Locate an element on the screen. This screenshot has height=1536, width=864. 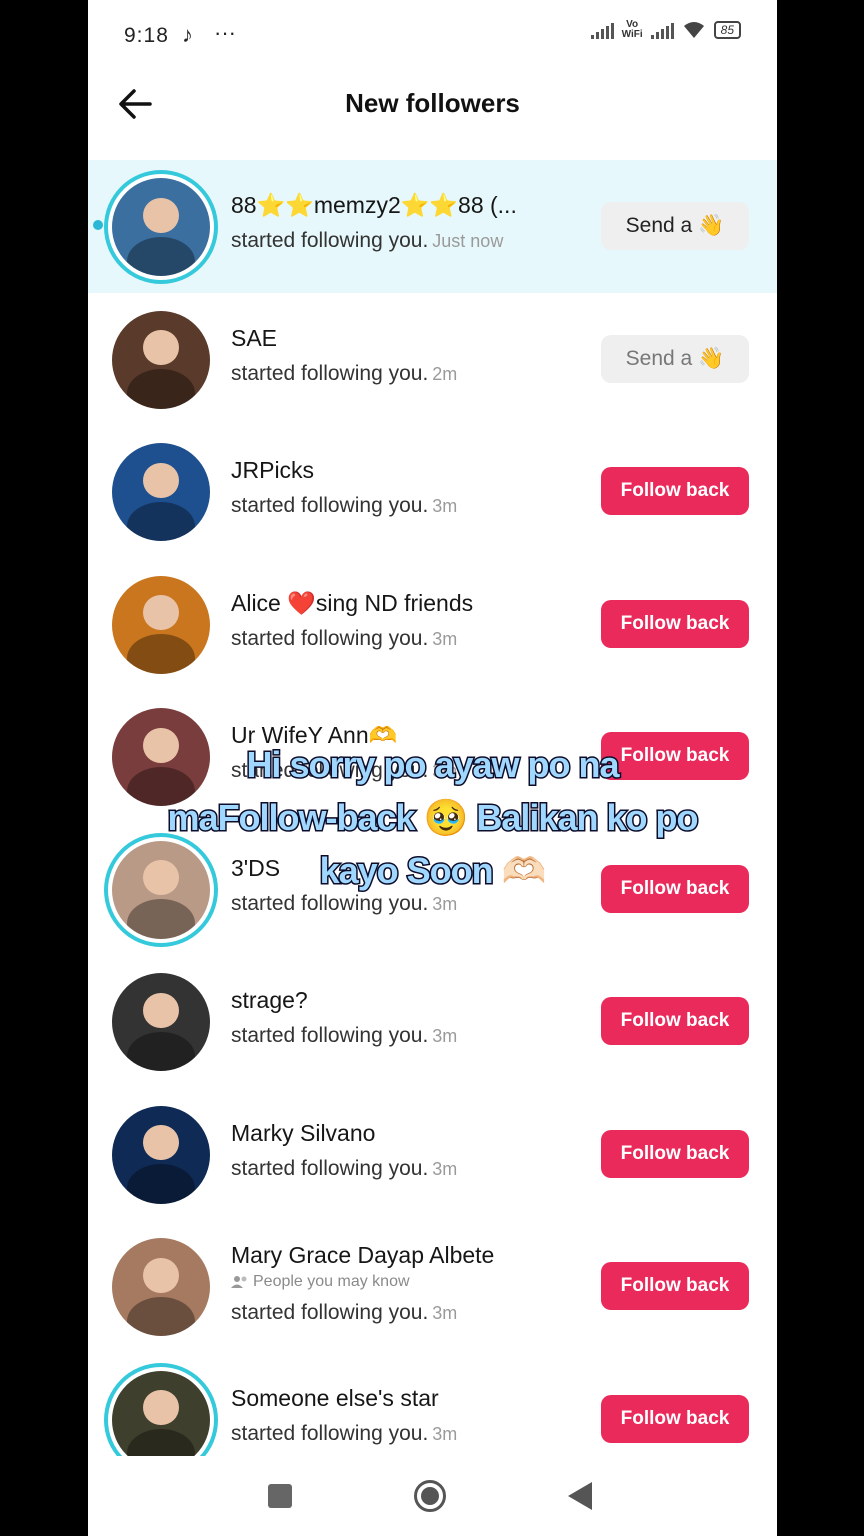
wifi-icon is located at coordinates (693, 30).